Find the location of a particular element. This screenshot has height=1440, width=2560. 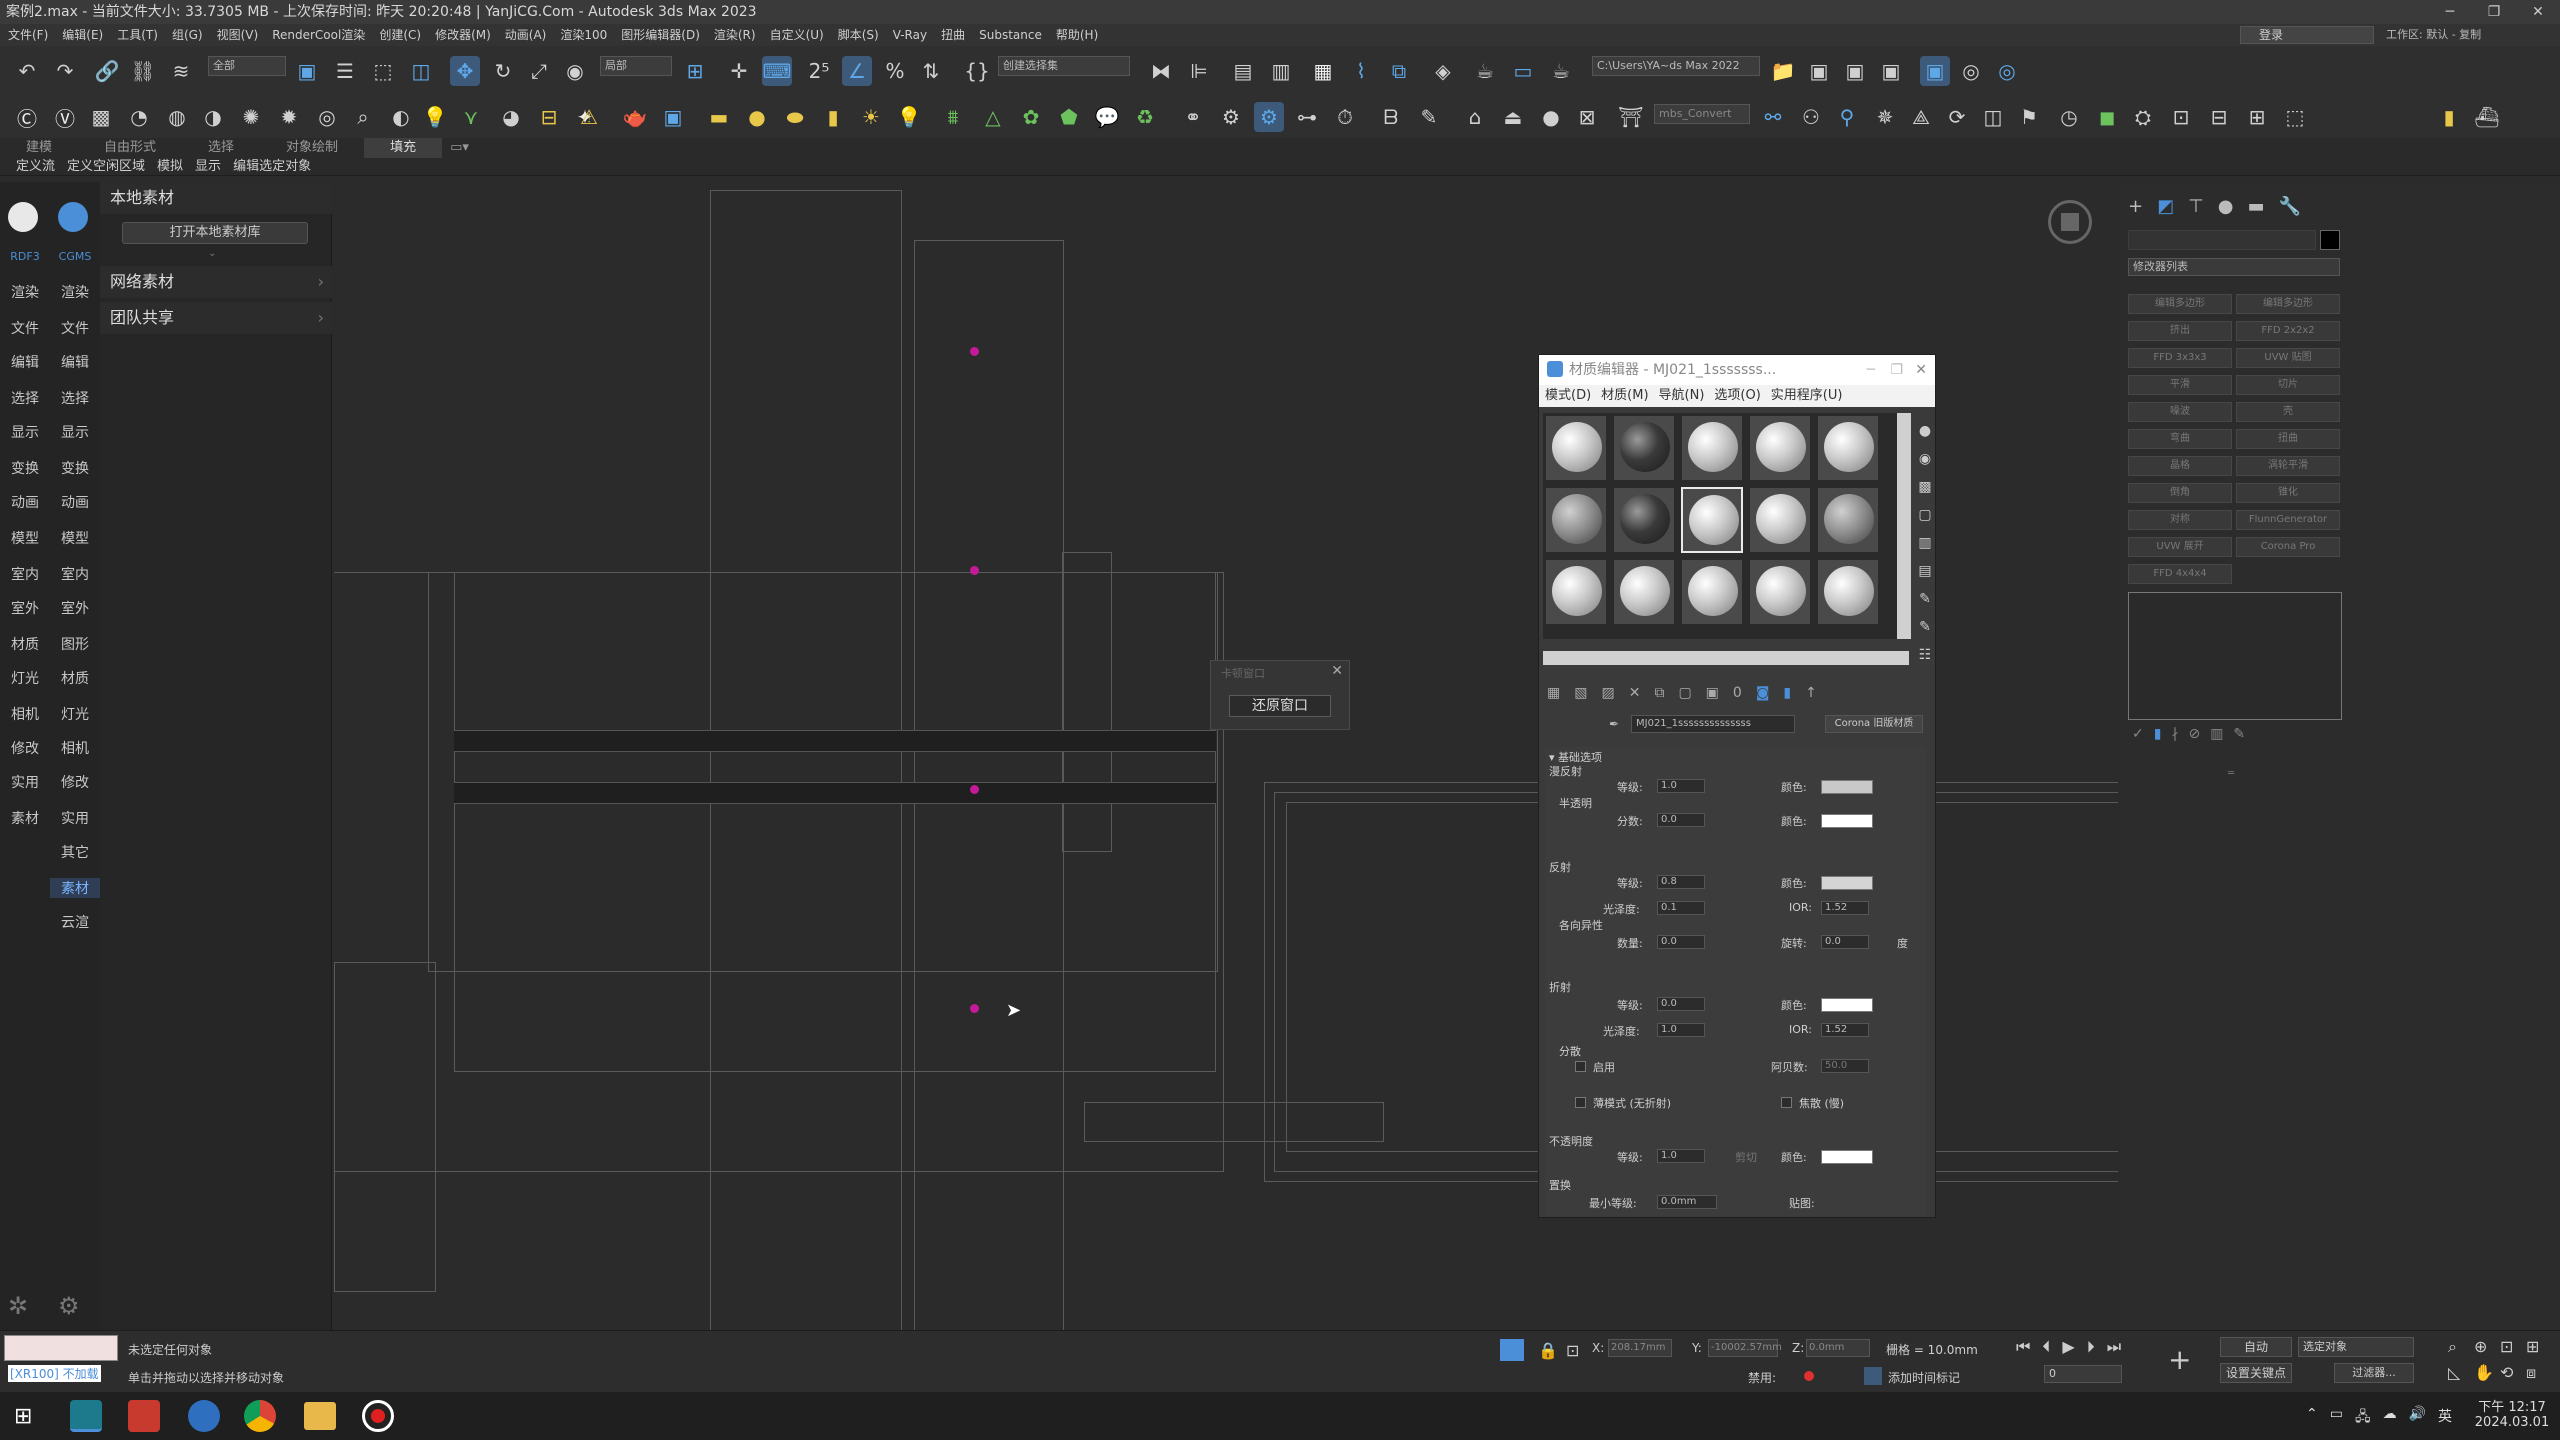

eyedropper-icon: ✒ is located at coordinates (1614, 724).